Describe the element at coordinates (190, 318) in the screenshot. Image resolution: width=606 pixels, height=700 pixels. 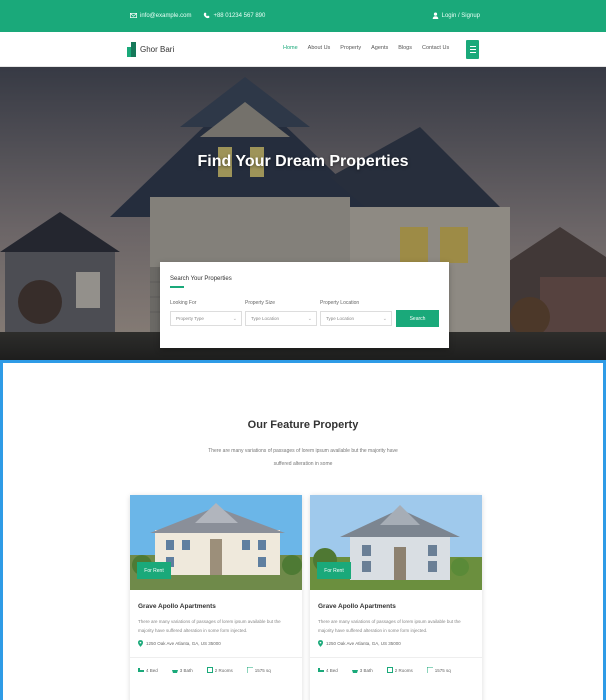
I see `property-type-value: Property Type` at that location.